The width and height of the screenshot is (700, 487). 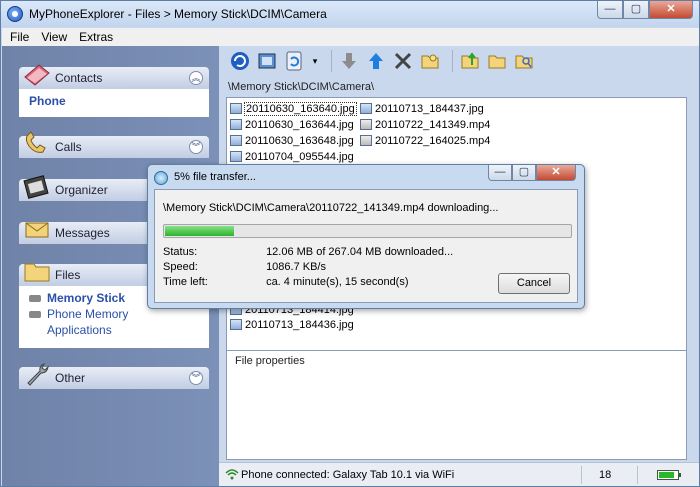 I want to click on file-item: 20110630_163648.jpg, so click(x=292, y=140).